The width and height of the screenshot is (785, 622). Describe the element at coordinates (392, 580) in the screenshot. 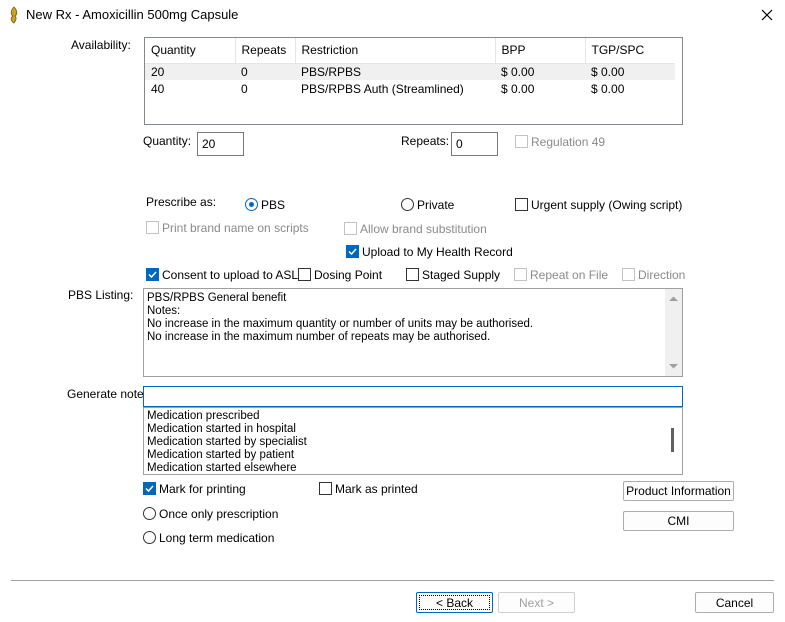

I see `footer-separator` at that location.